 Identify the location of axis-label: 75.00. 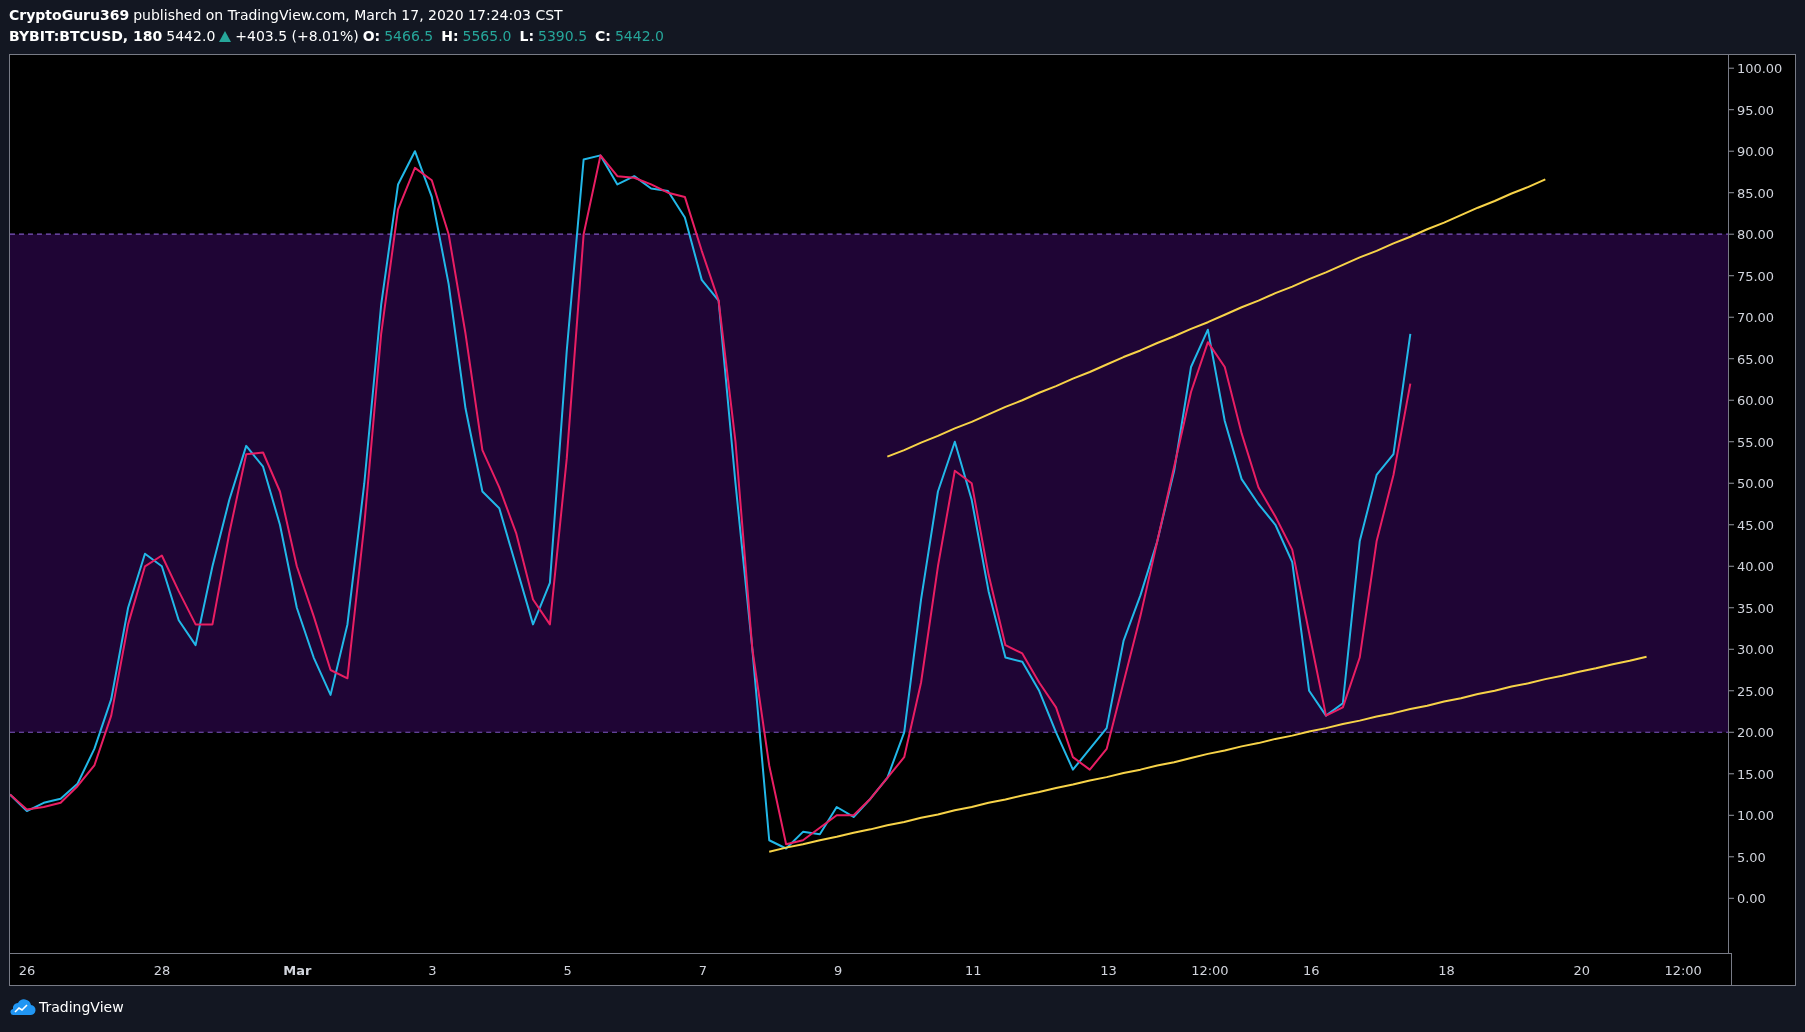
(1756, 276).